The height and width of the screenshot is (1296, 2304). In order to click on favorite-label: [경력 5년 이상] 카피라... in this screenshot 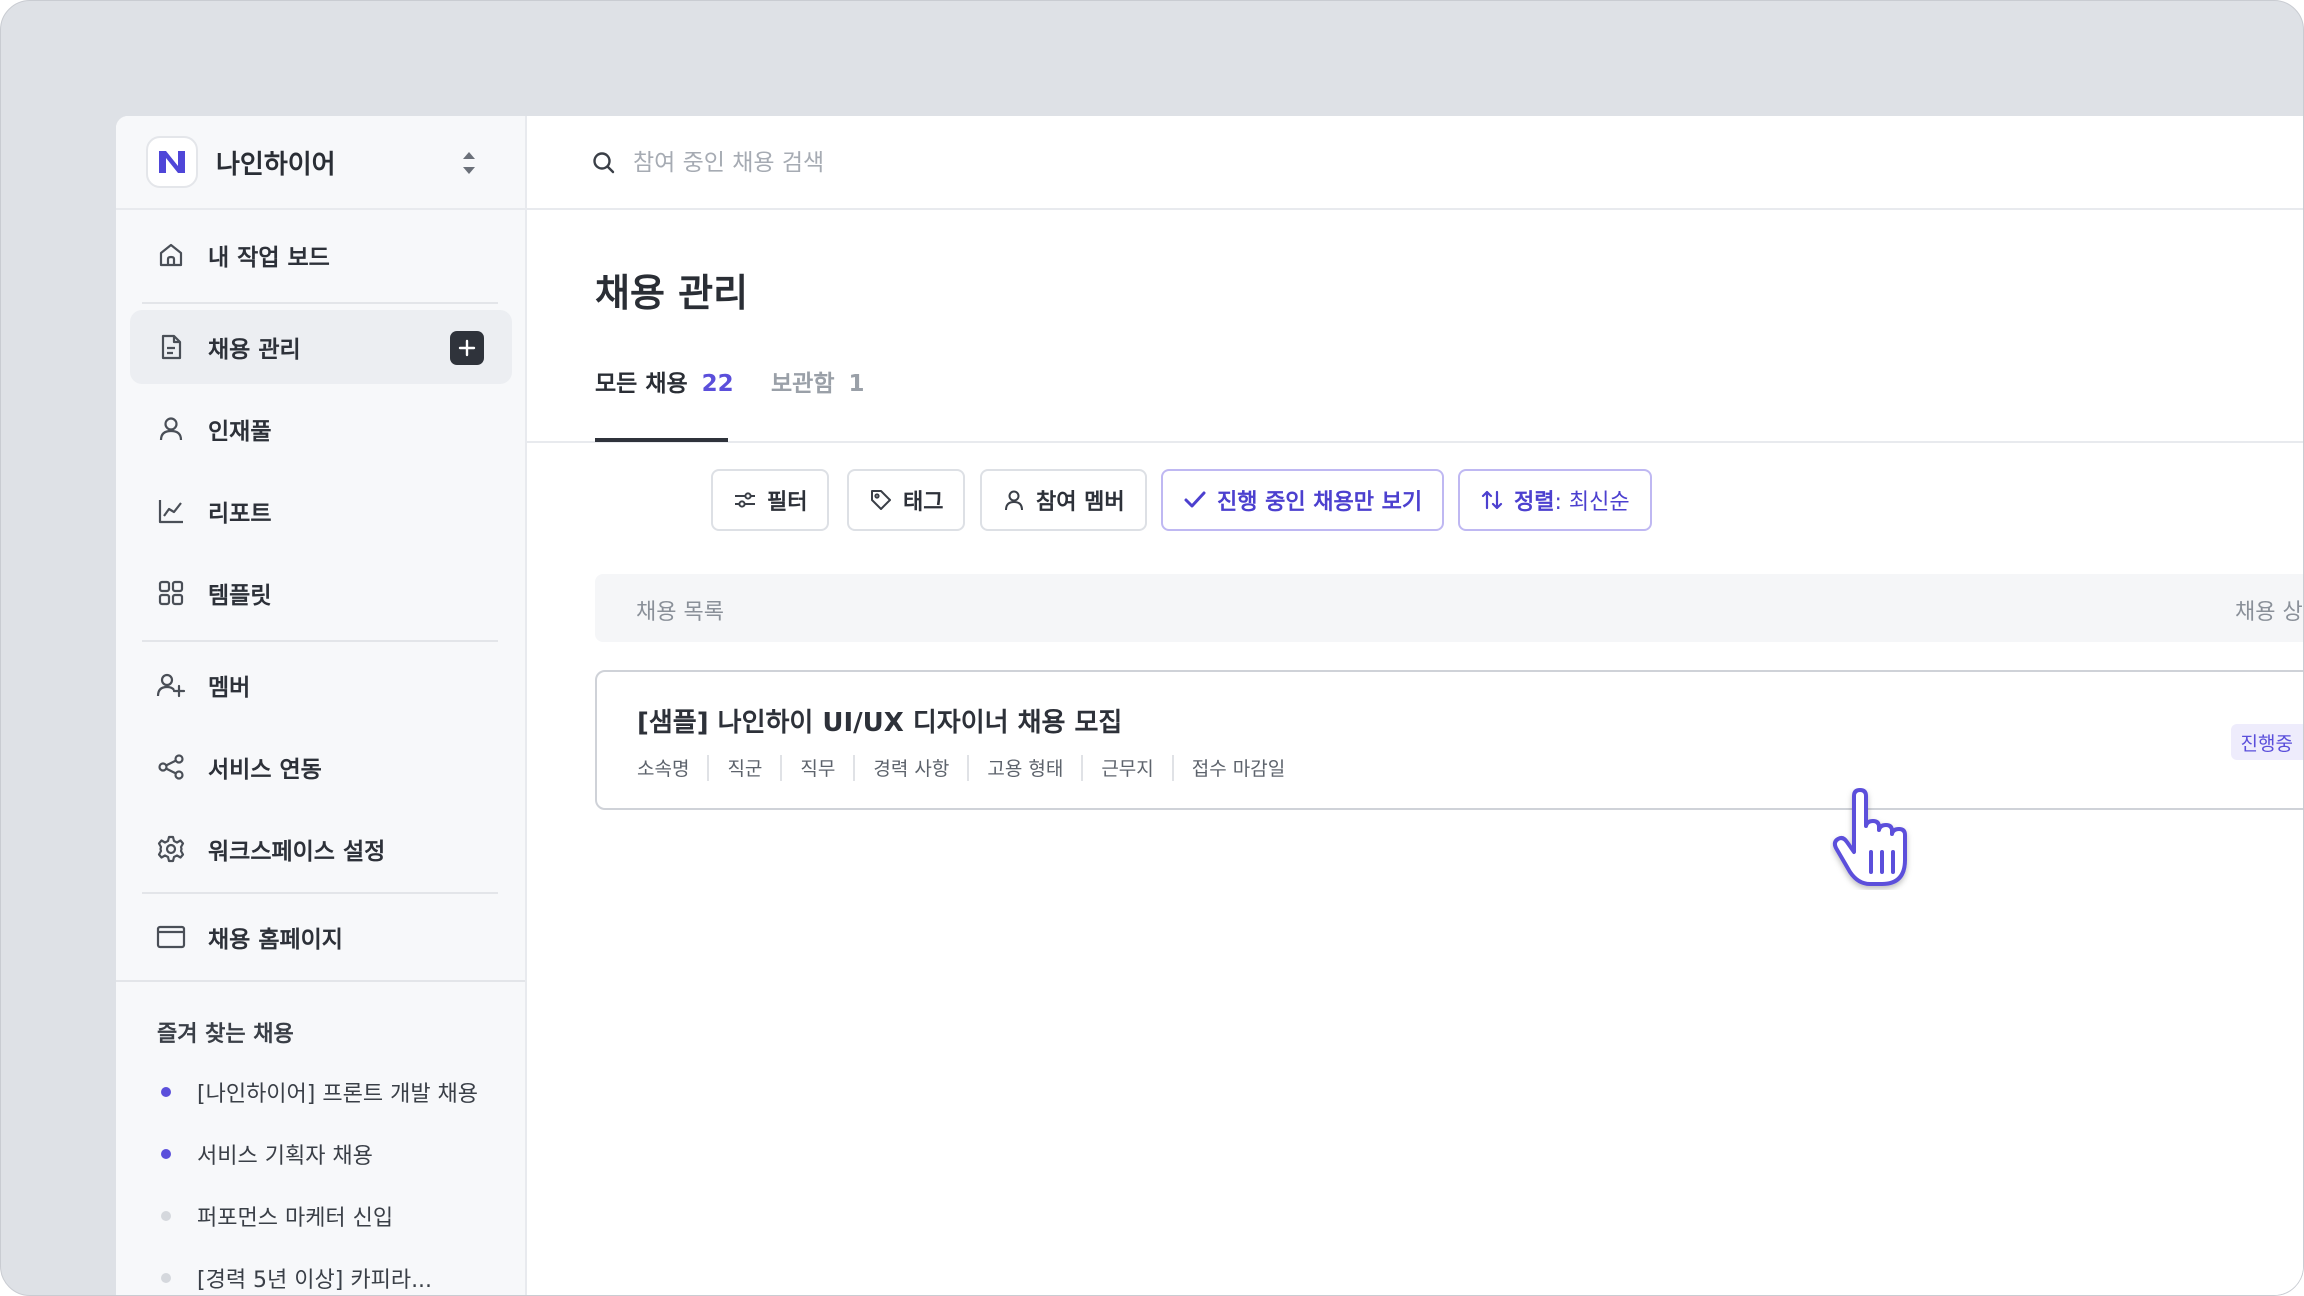, I will do `click(315, 1280)`.